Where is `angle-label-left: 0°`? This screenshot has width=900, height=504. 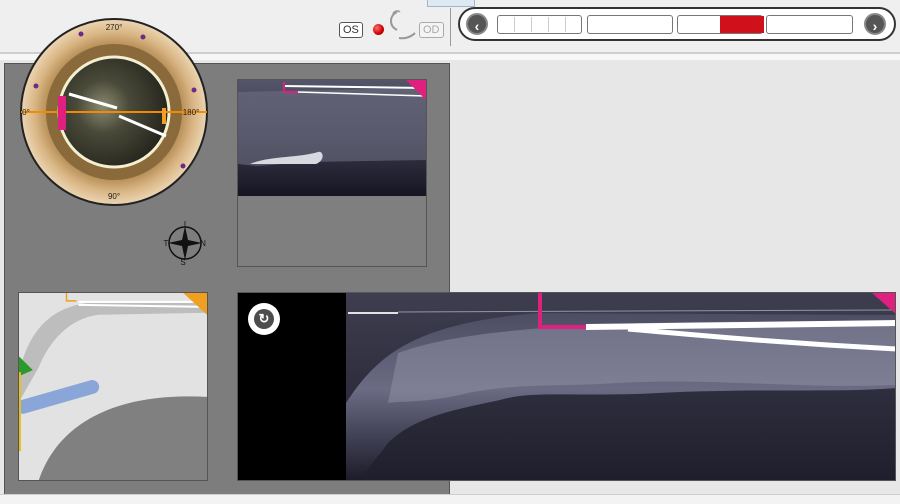
angle-label-left: 0° is located at coordinates (26, 112).